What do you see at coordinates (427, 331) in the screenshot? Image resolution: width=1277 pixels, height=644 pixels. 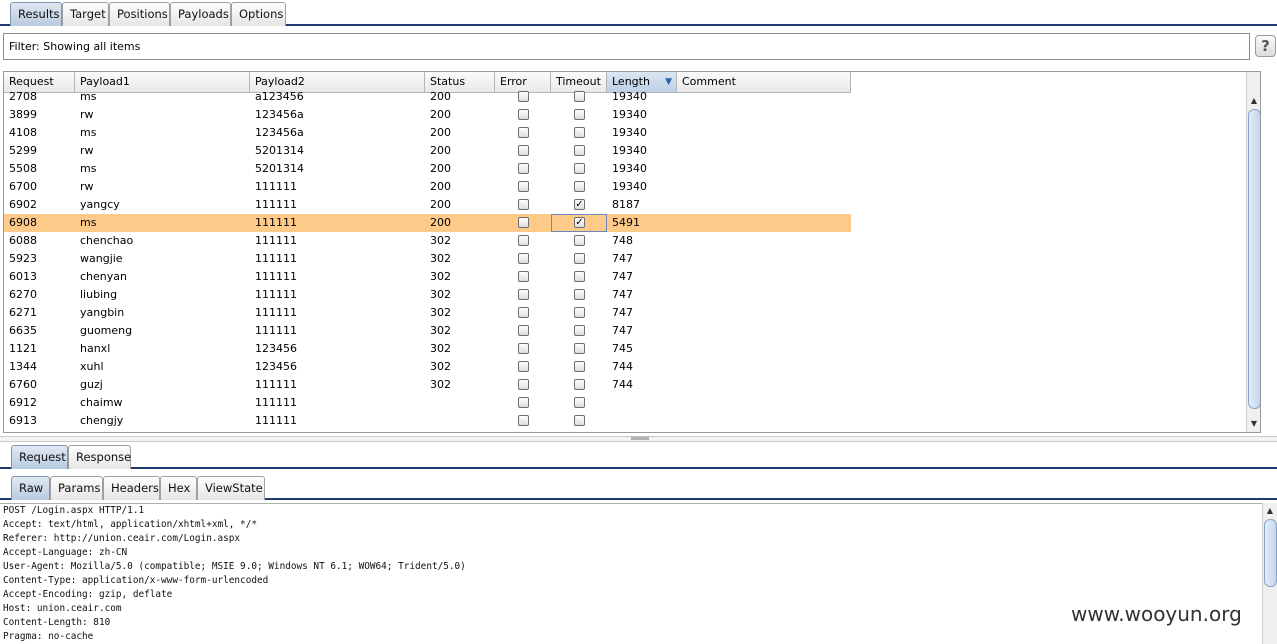 I see `table-row: 6635 guomeng 111111 302 747` at bounding box center [427, 331].